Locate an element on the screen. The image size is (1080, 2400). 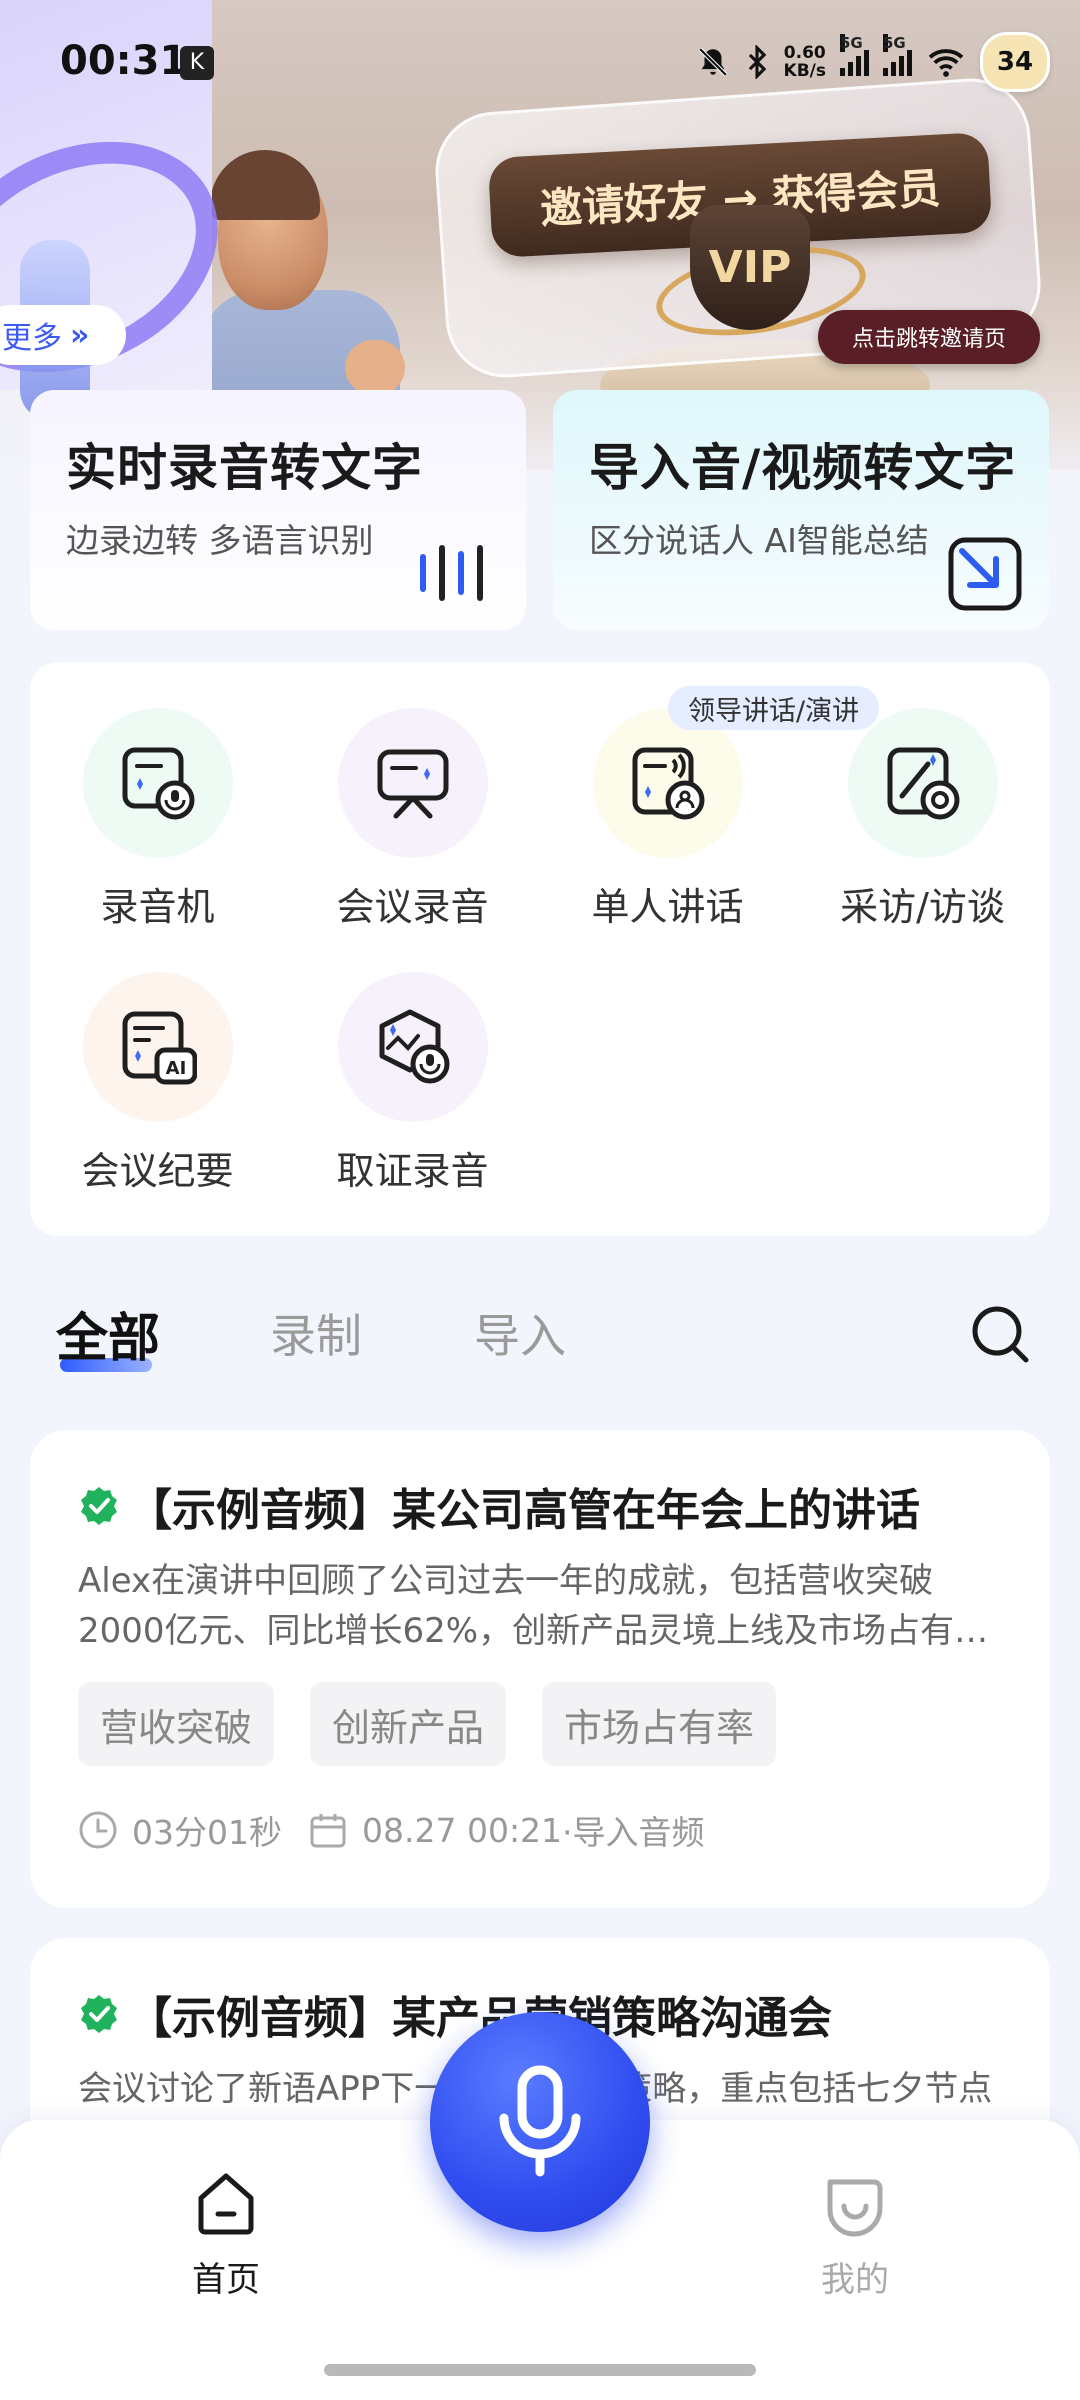
interview-icon-bg is located at coordinates (922, 783).